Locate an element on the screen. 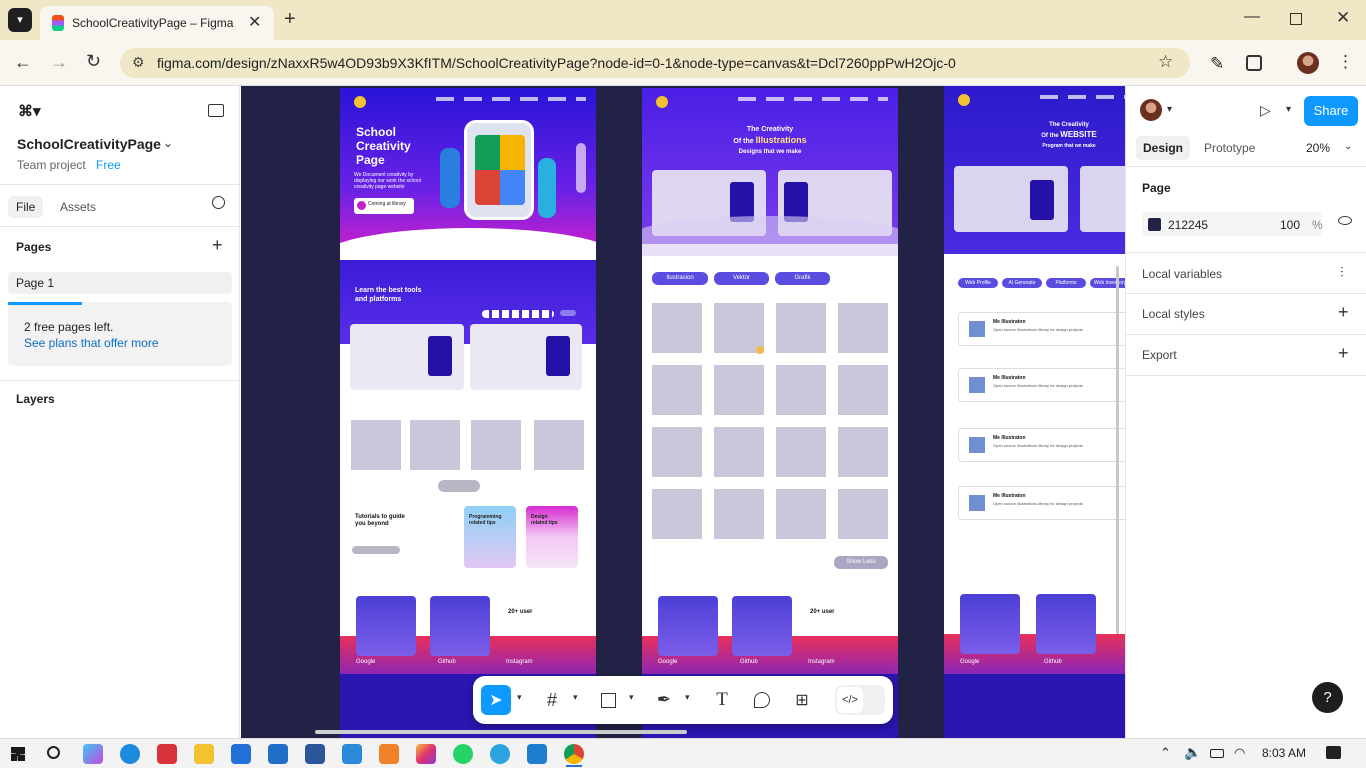  export-label: Export is located at coordinates (1159, 355).